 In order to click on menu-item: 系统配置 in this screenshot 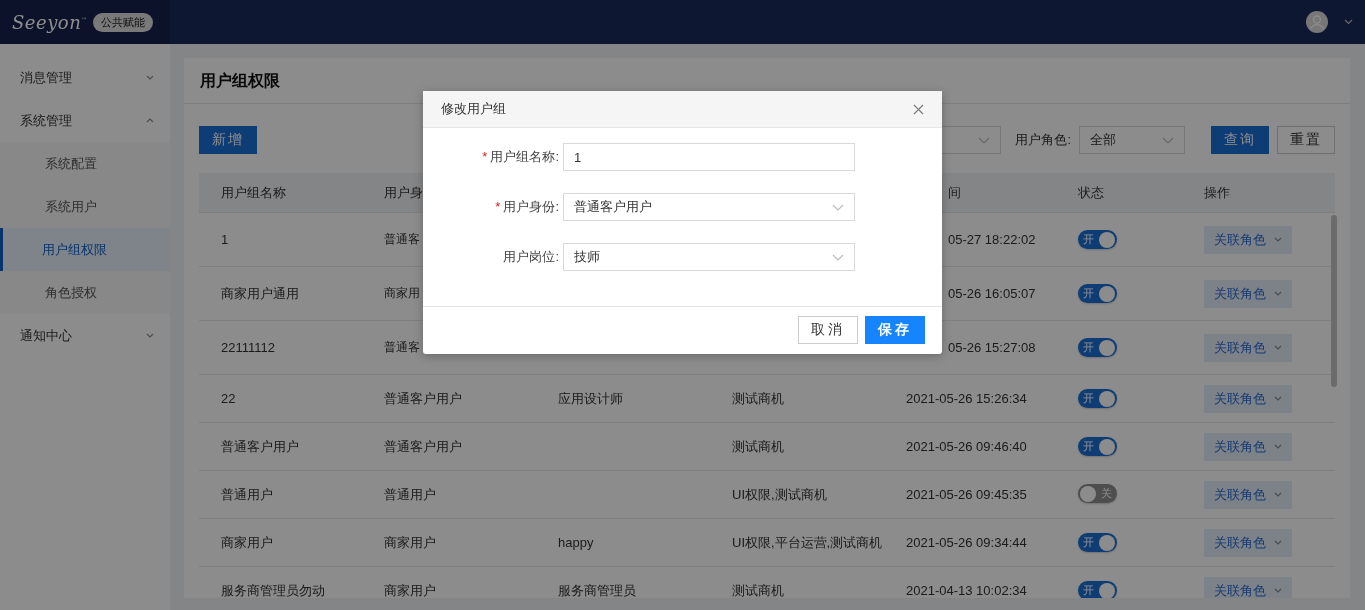, I will do `click(85, 163)`.